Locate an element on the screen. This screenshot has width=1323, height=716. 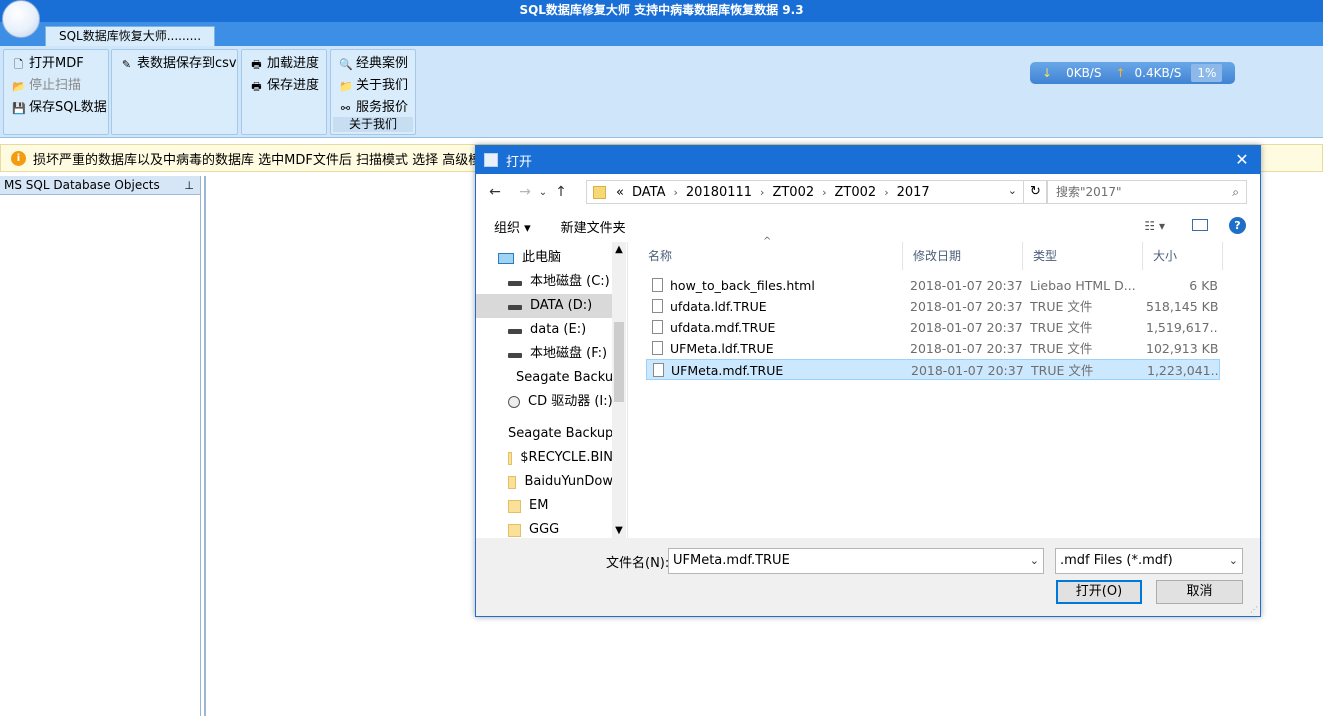
file-size: 518,145 KB is located at coordinates (1182, 306).